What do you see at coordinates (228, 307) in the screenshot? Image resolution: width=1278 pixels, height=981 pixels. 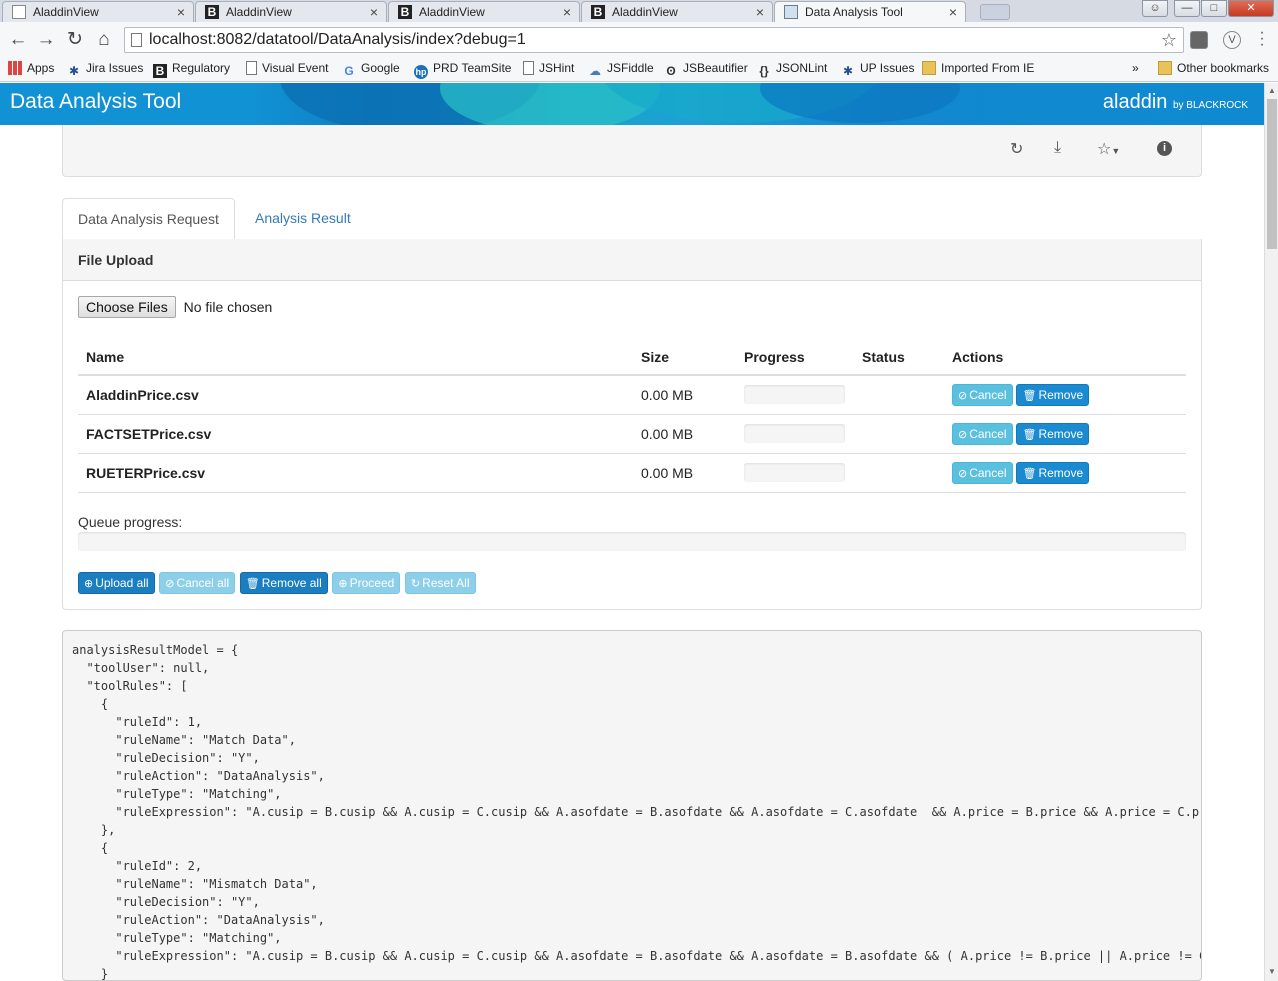 I see `no-file-text: No file chosen` at bounding box center [228, 307].